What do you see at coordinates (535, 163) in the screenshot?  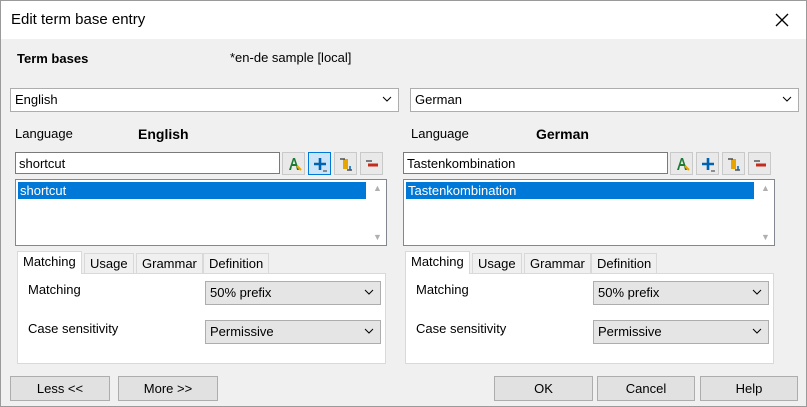 I see `target-term-input` at bounding box center [535, 163].